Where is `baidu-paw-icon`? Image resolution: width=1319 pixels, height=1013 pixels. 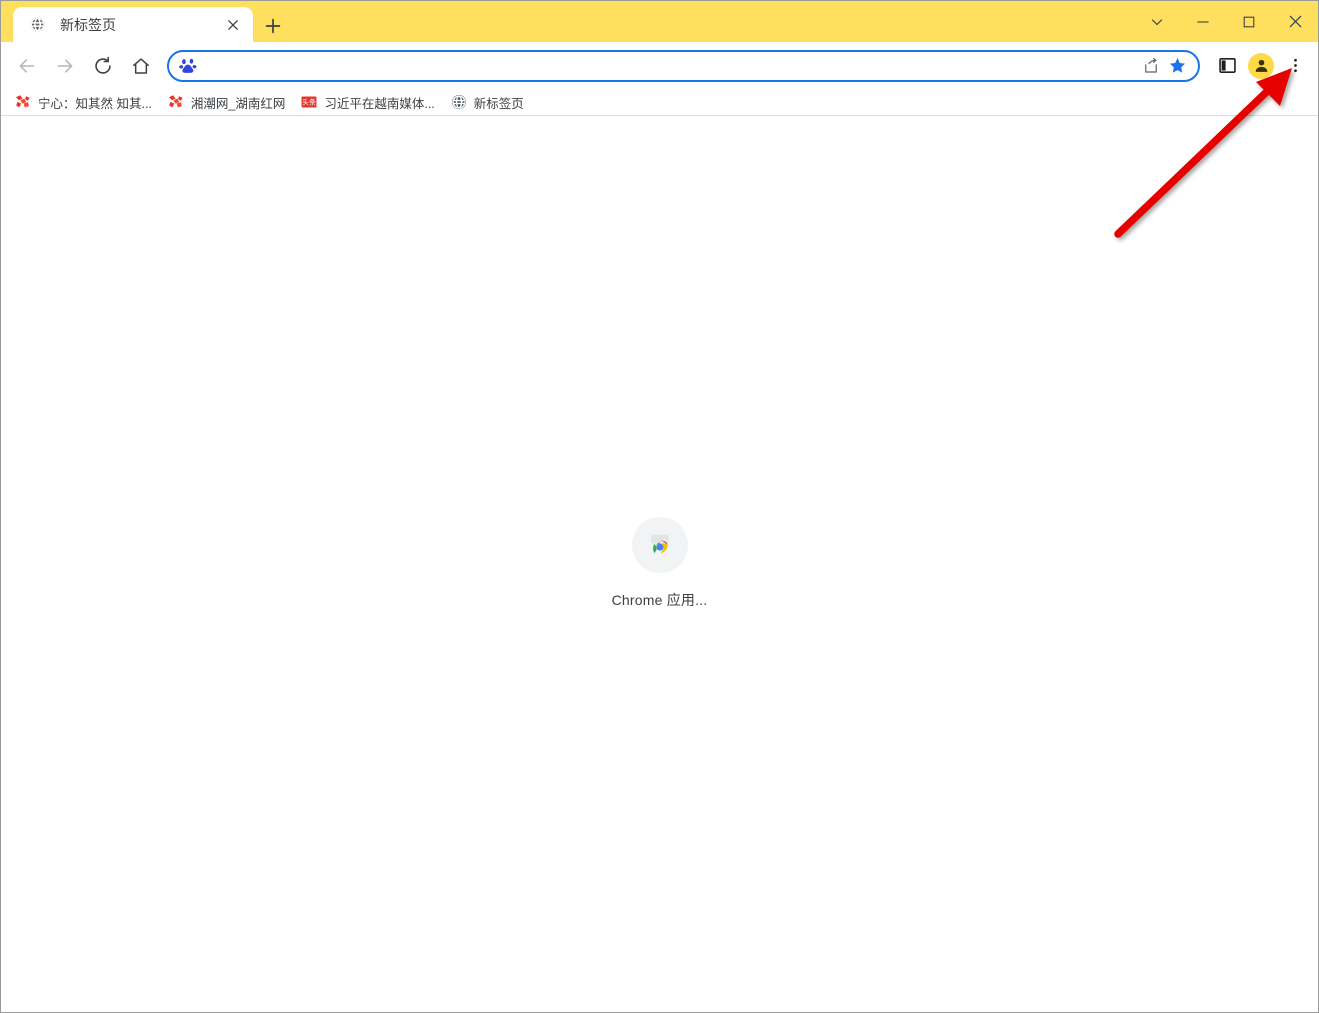 baidu-paw-icon is located at coordinates (188, 66).